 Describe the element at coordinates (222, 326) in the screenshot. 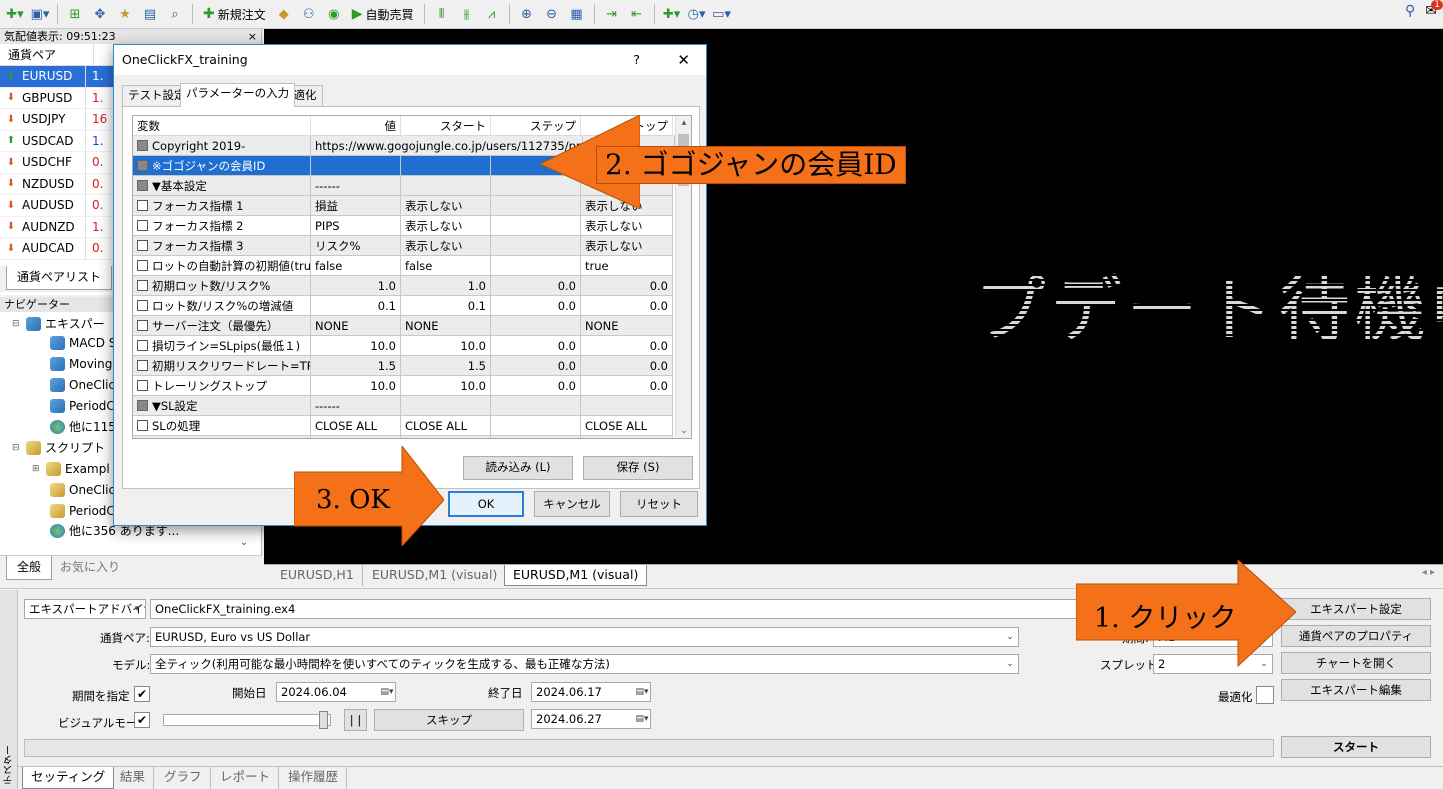

I see `parameter-name-cell: サーバー注文（最優先）` at that location.